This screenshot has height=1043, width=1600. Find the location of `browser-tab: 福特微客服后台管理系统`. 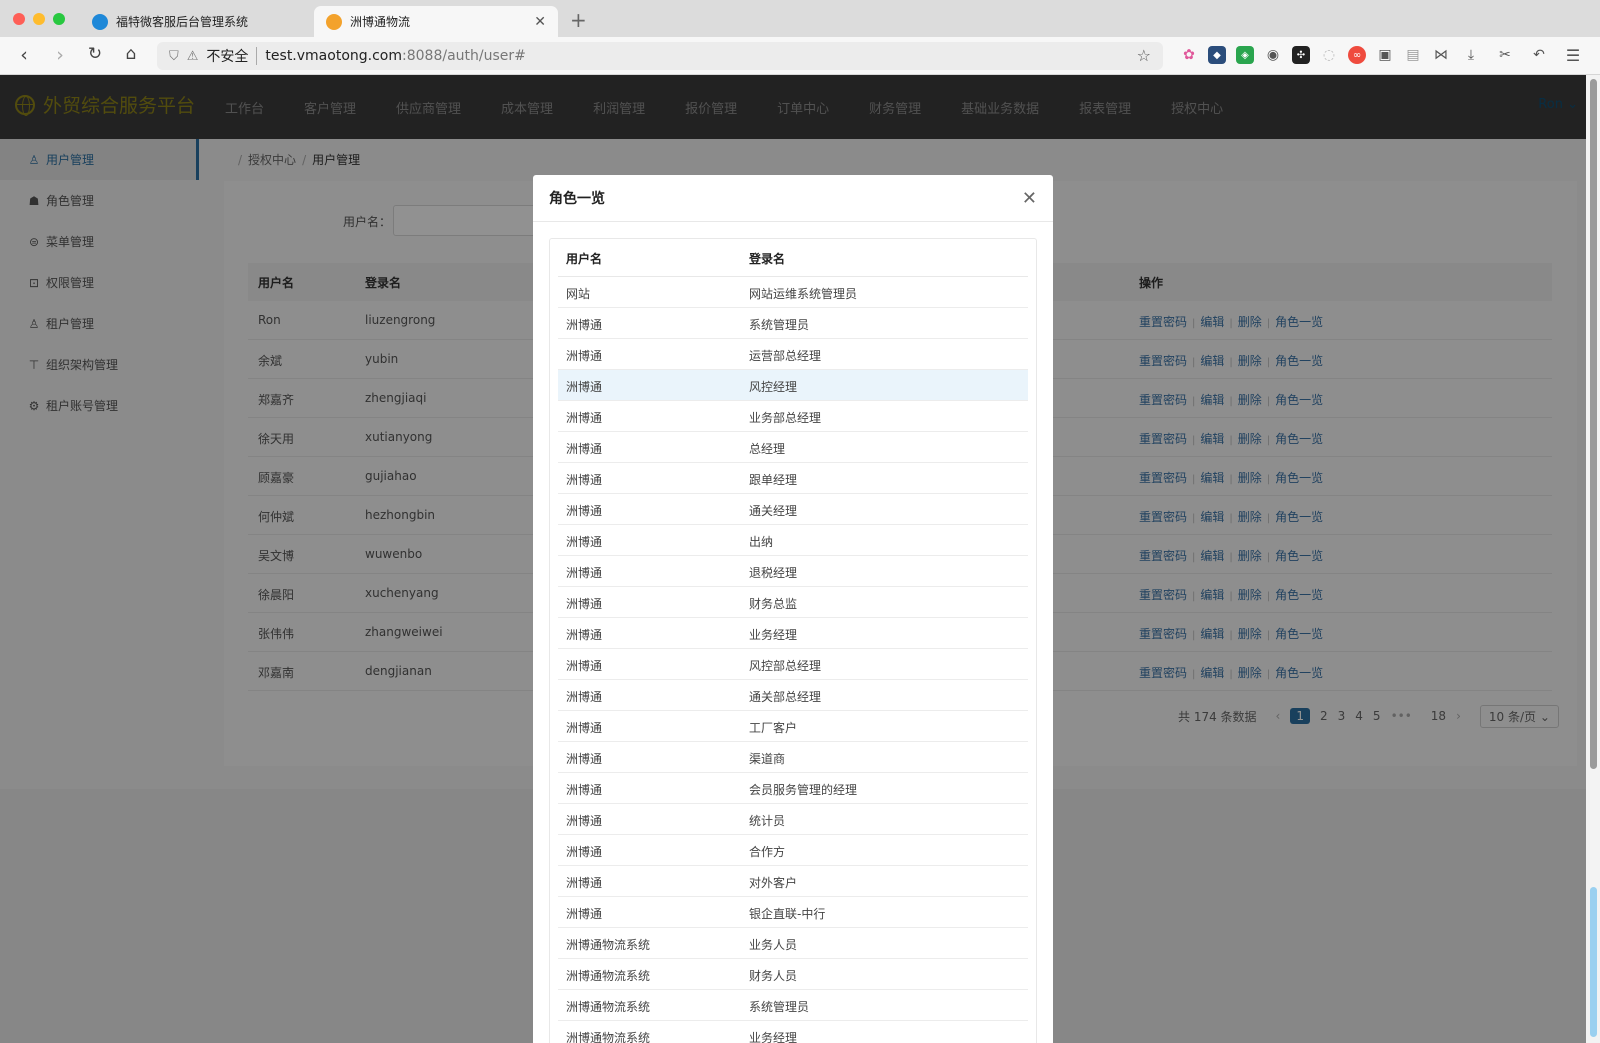

browser-tab: 福特微客服后台管理系统 is located at coordinates (196, 21).